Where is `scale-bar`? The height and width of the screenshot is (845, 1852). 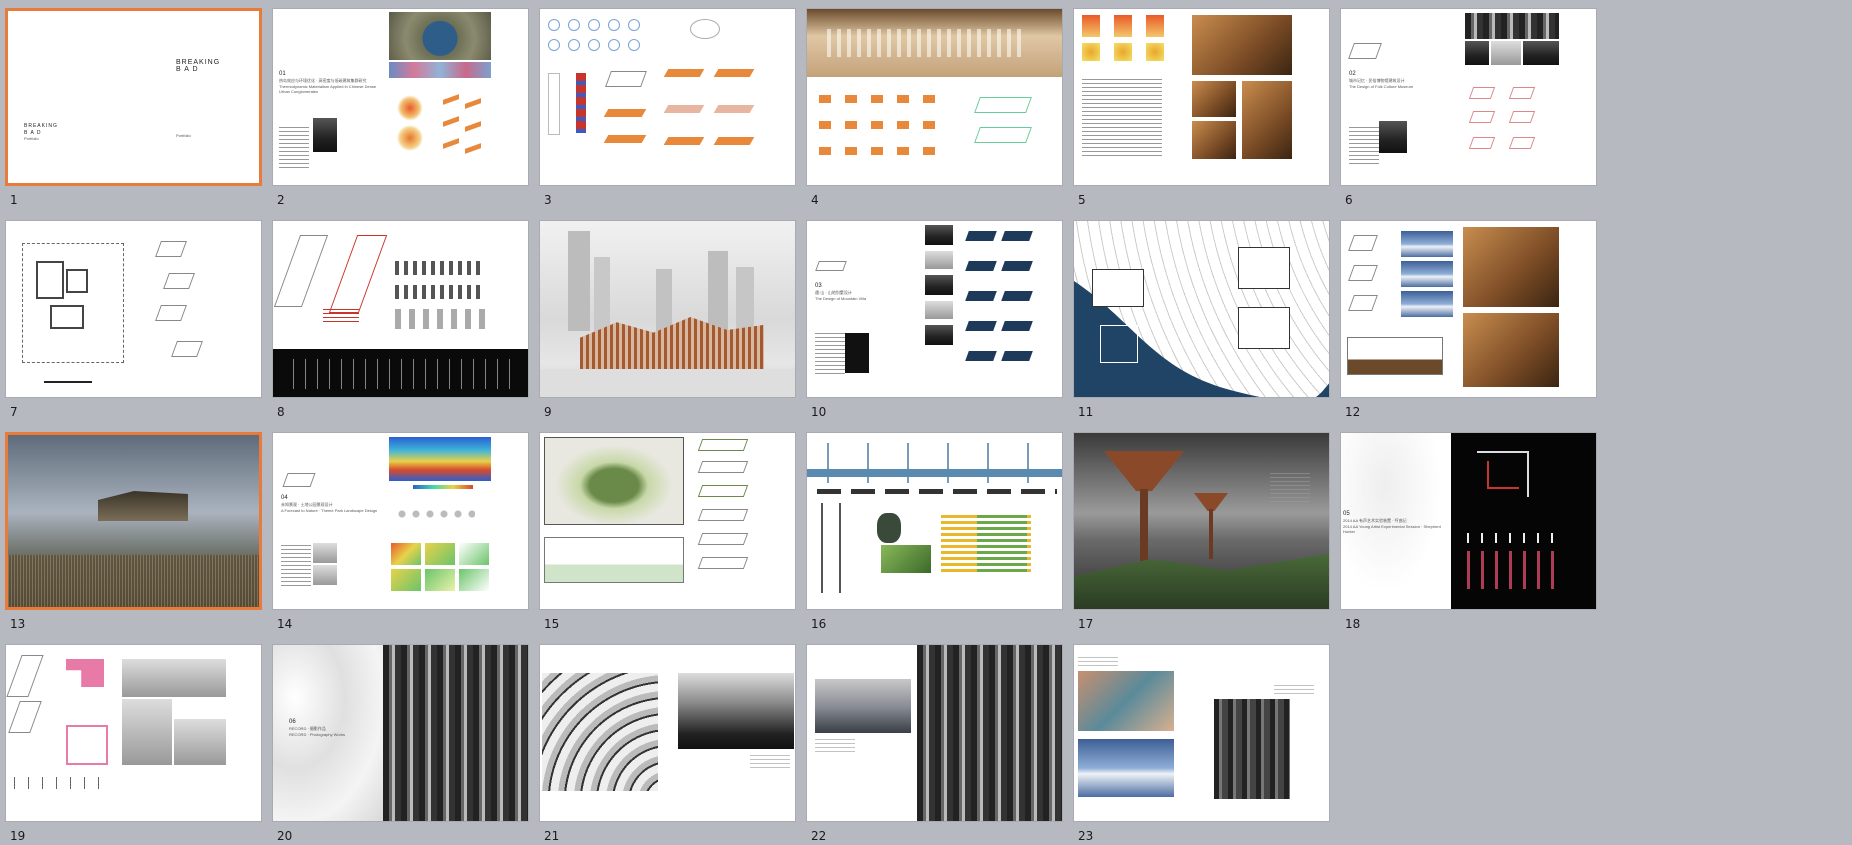 scale-bar is located at coordinates (68, 382).